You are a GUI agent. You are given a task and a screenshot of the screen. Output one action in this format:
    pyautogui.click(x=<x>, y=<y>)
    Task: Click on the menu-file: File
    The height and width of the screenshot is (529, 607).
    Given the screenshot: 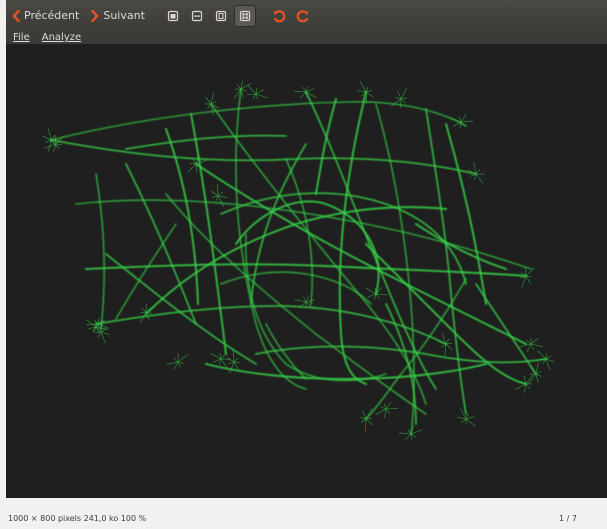 What is the action you would take?
    pyautogui.click(x=20, y=37)
    